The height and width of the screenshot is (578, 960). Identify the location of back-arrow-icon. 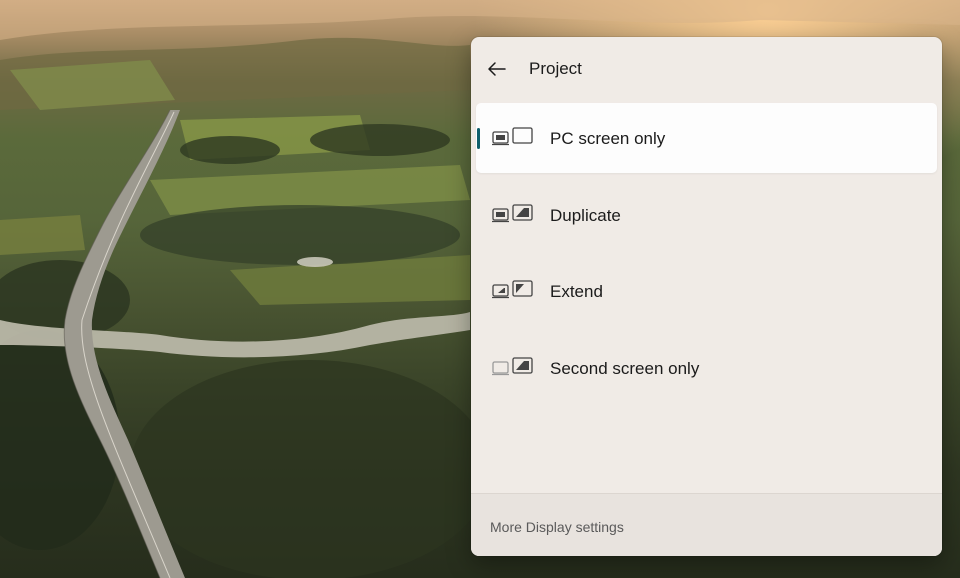
(497, 69).